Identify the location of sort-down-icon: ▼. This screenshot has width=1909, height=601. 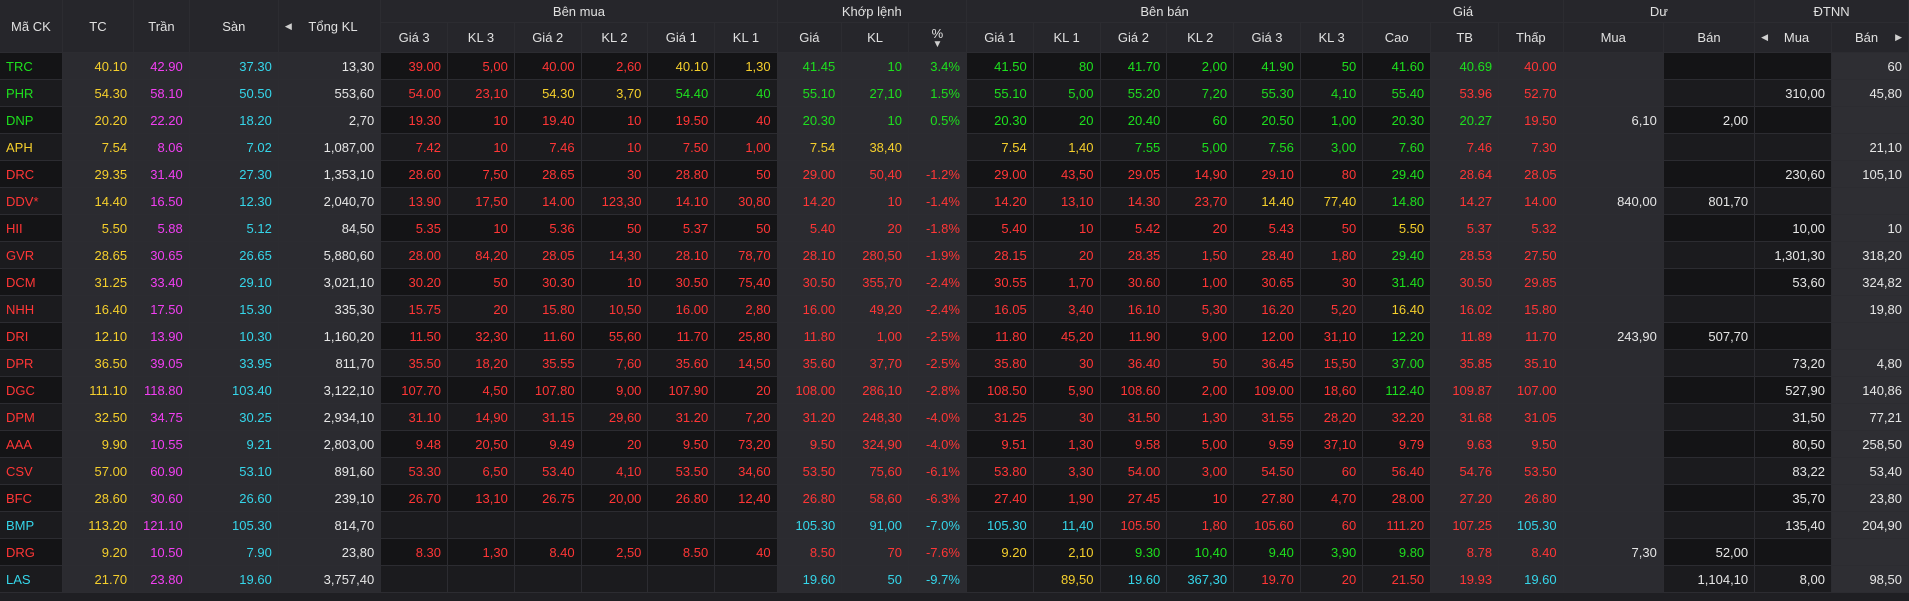
(937, 45).